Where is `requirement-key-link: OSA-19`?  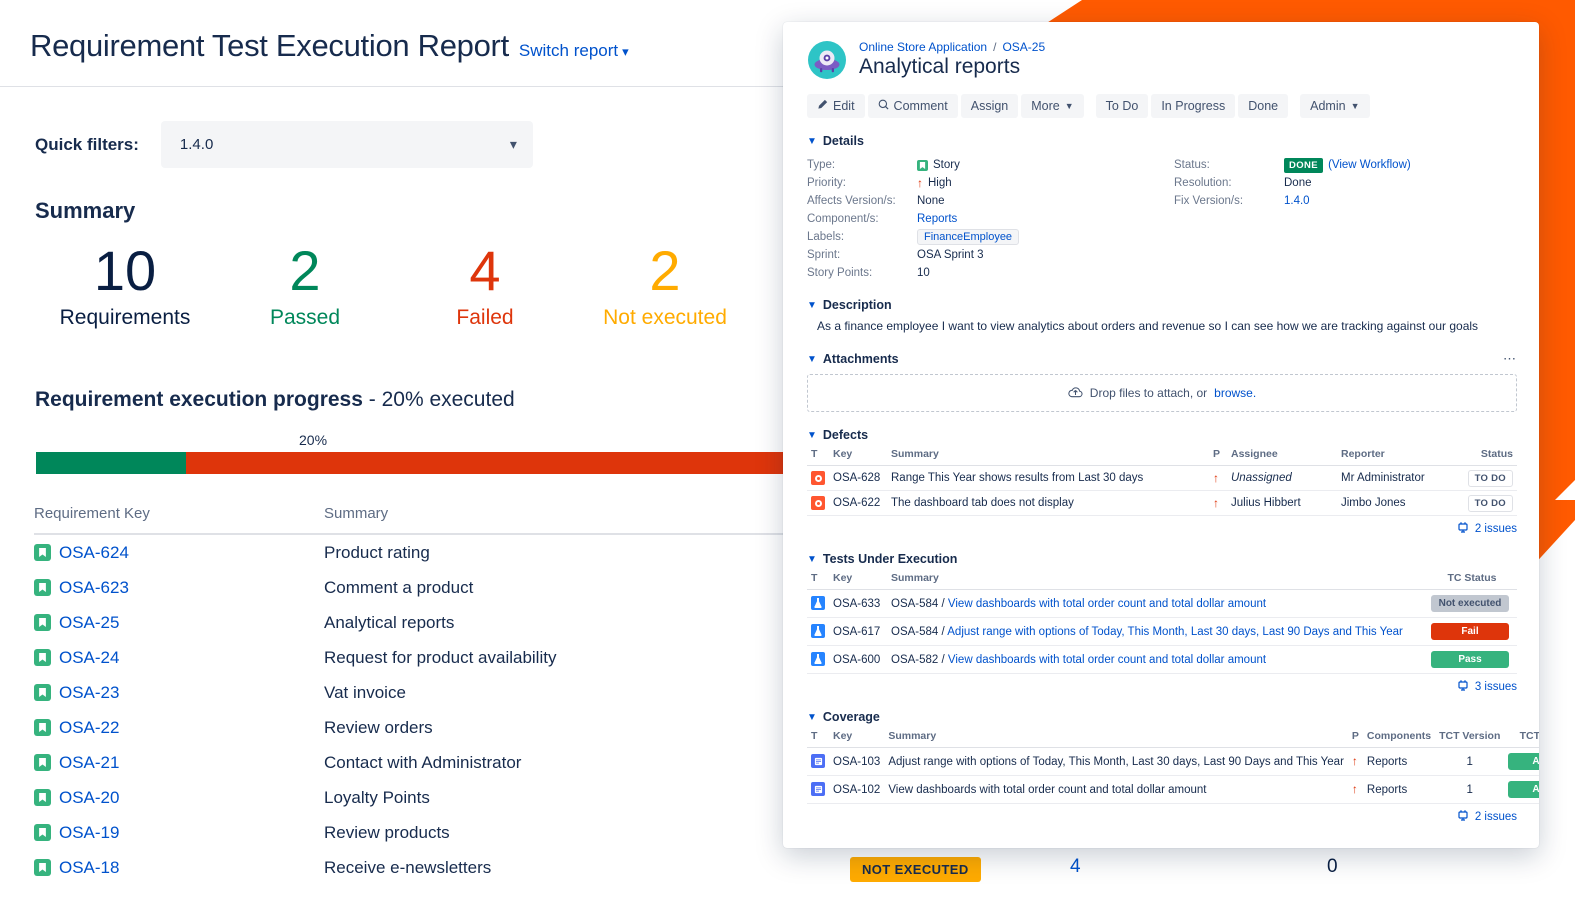 requirement-key-link: OSA-19 is located at coordinates (89, 833).